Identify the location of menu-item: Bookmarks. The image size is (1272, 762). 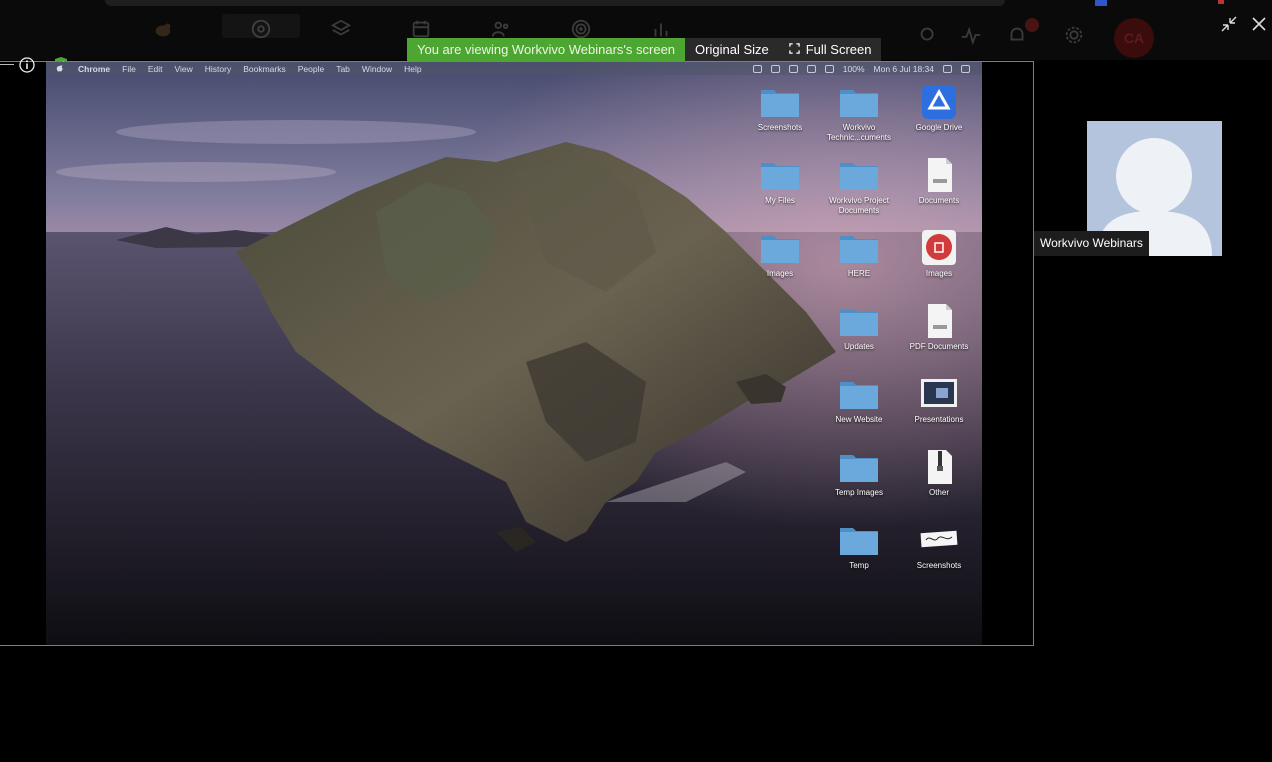
(264, 69).